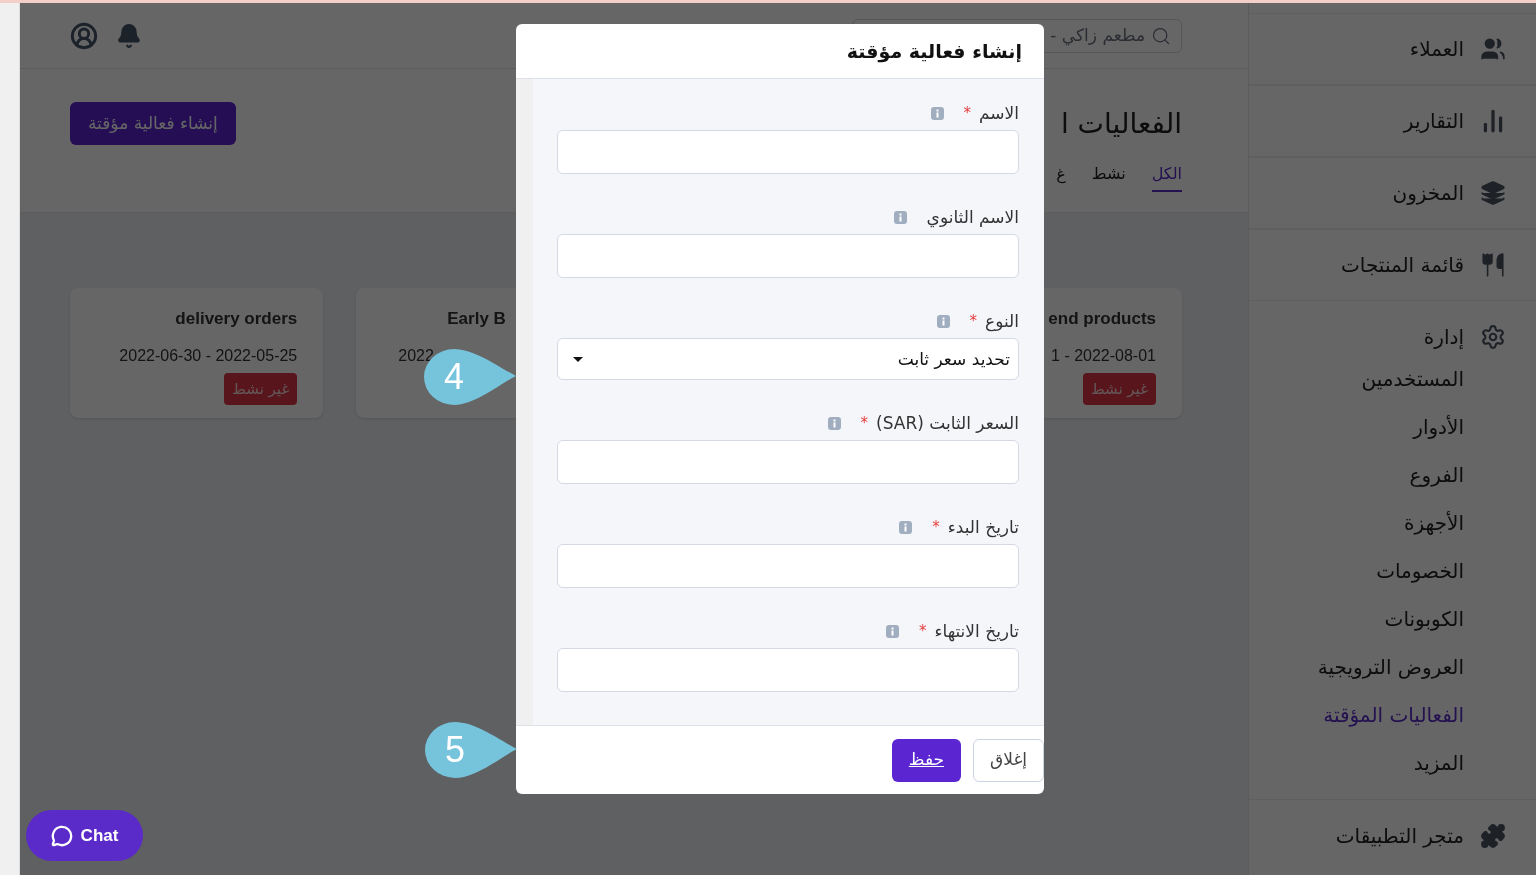 Image resolution: width=1536 pixels, height=875 pixels. Describe the element at coordinates (999, 113) in the screenshot. I see `field-label: الاسم` at that location.